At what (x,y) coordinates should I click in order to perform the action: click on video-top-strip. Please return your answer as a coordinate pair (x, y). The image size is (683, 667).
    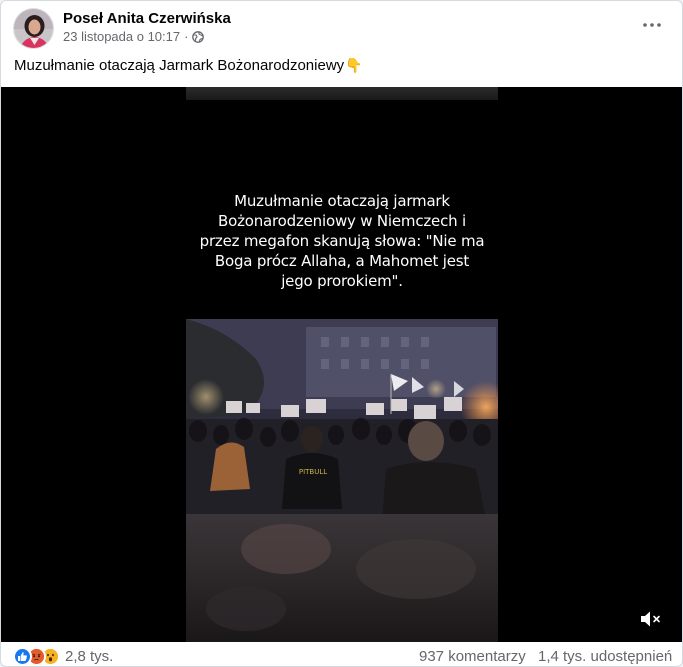
    Looking at the image, I should click on (342, 93).